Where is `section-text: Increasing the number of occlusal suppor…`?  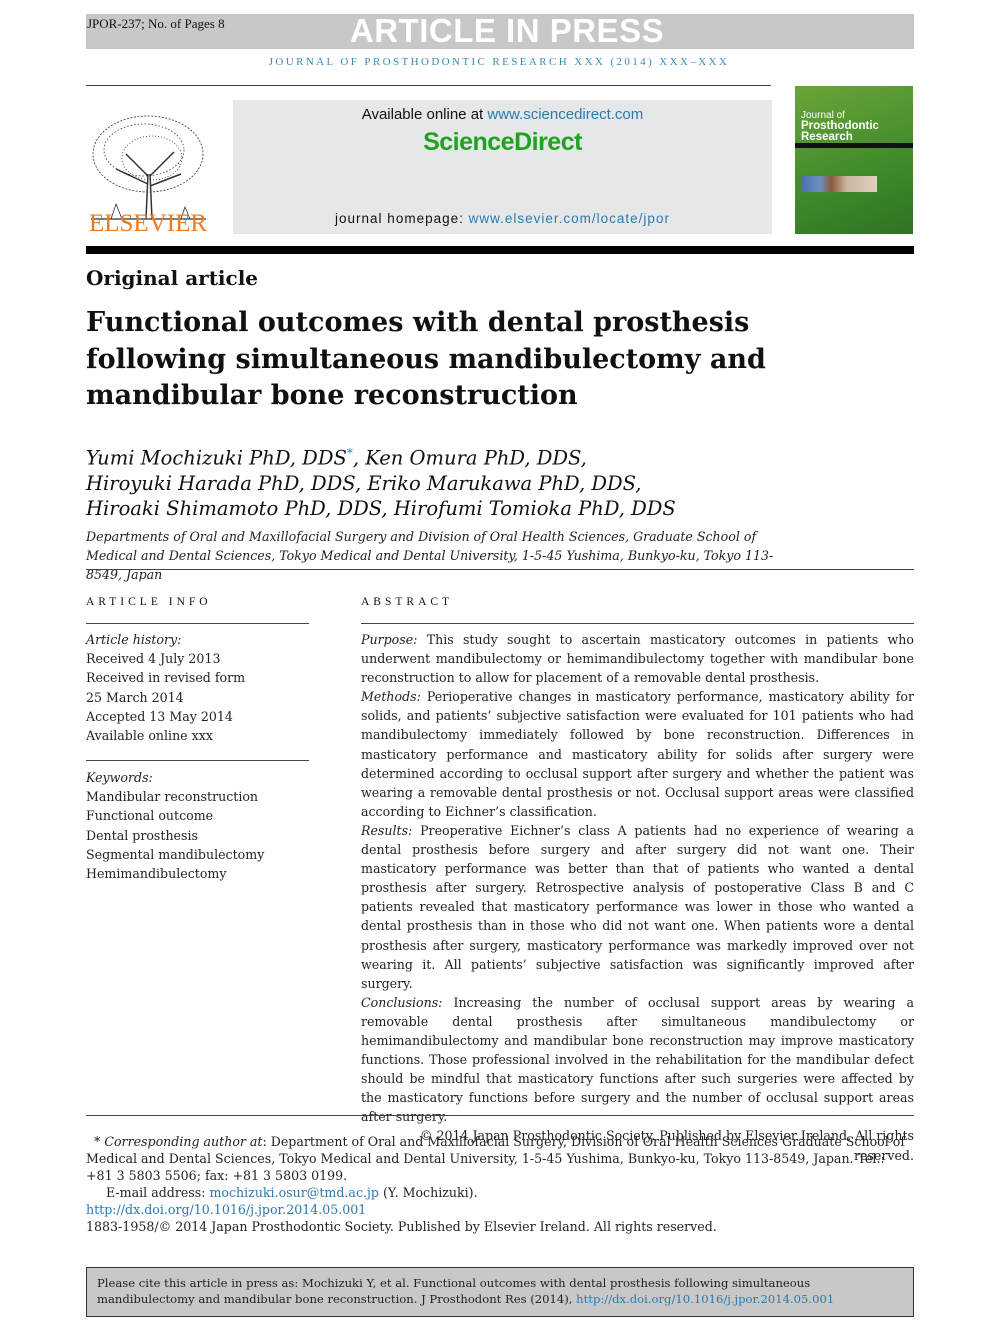
section-text: Increasing the number of occlusal suppor… is located at coordinates (637, 1059).